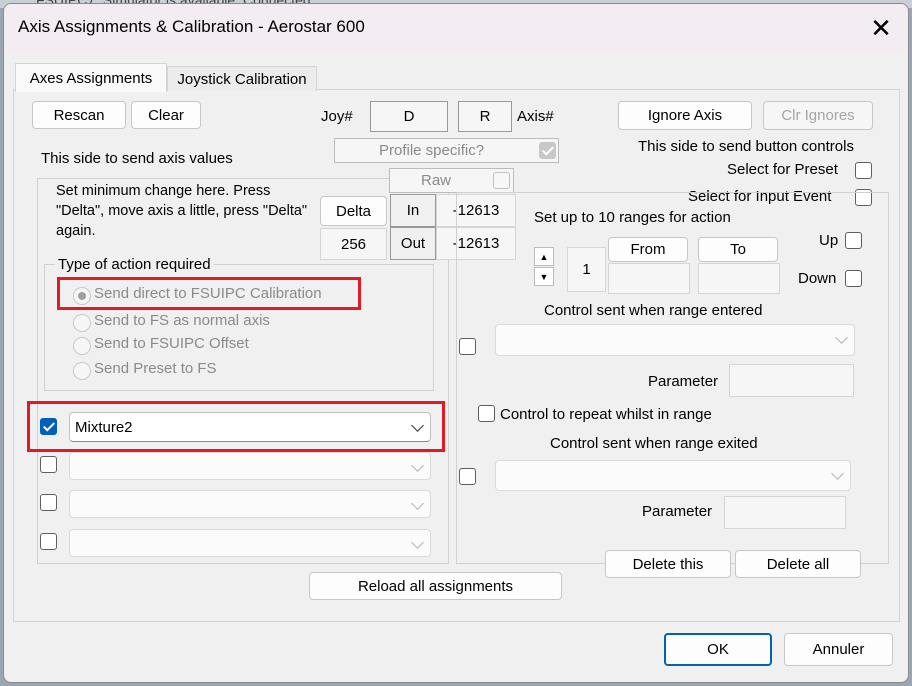 This screenshot has height=686, width=912. Describe the element at coordinates (353, 211) in the screenshot. I see `delta-button: Delta` at that location.